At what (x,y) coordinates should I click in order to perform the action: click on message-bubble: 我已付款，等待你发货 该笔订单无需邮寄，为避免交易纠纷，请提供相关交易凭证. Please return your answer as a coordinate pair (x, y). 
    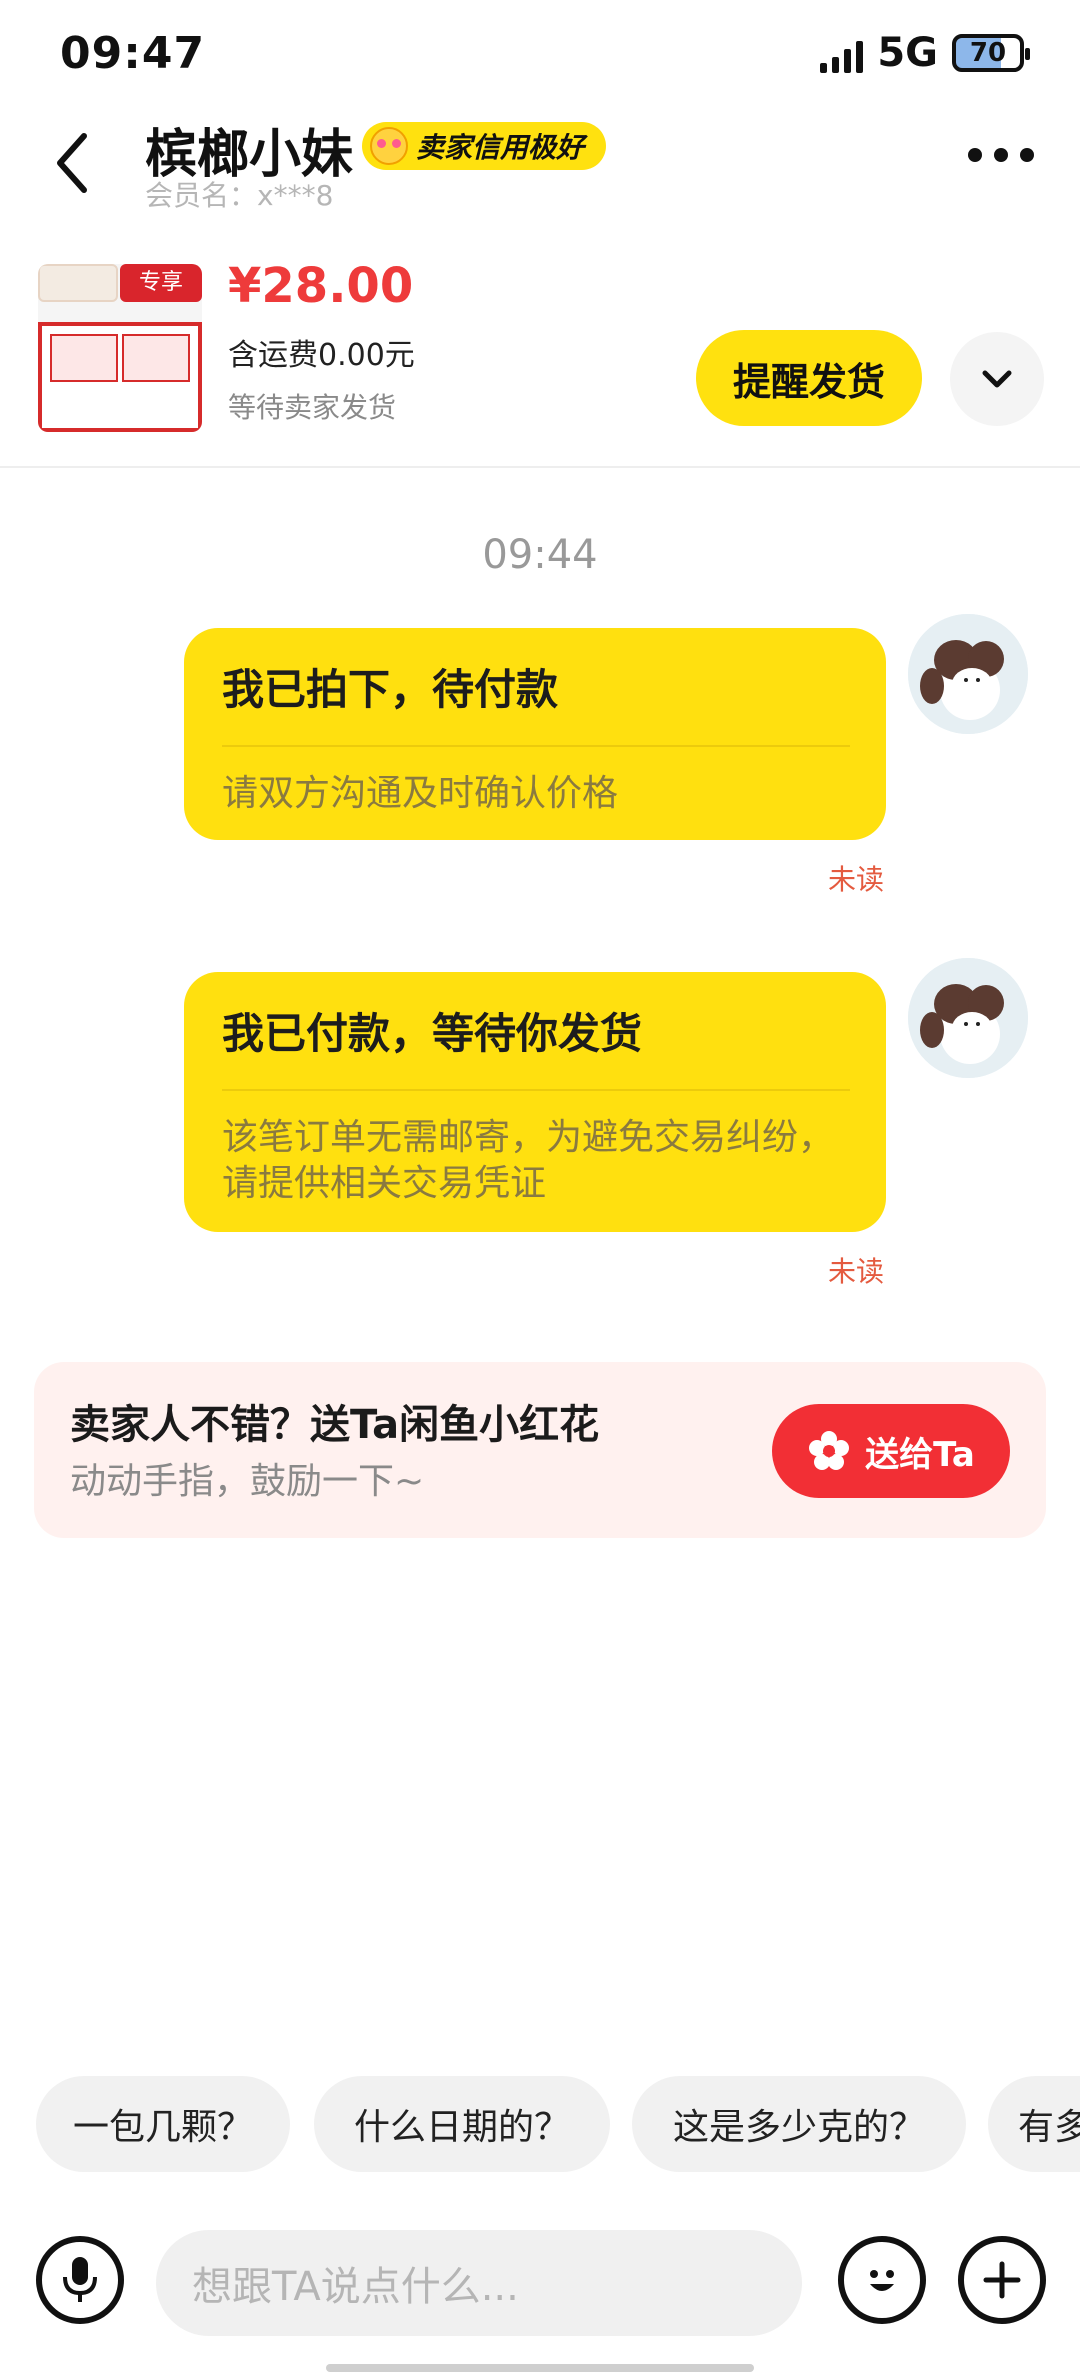
    Looking at the image, I should click on (535, 1102).